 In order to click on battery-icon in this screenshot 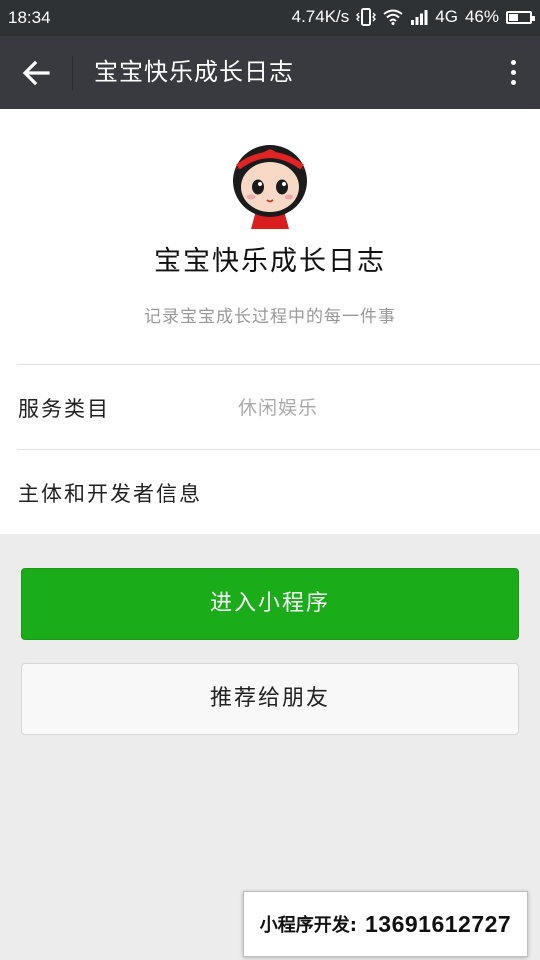, I will do `click(520, 17)`.